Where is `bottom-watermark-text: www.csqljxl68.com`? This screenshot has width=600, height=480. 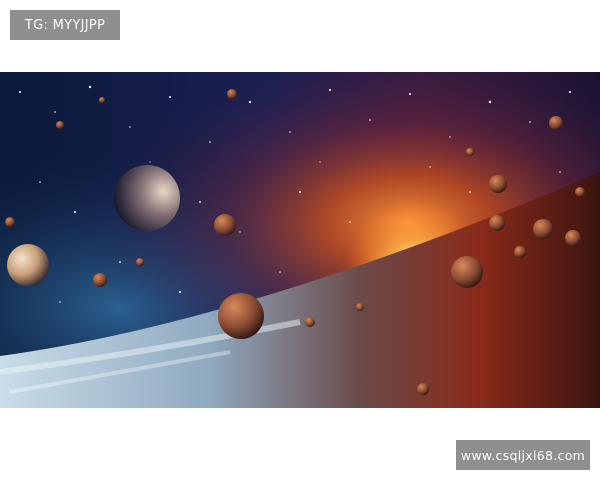
bottom-watermark-text: www.csqljxl68.com is located at coordinates (523, 455).